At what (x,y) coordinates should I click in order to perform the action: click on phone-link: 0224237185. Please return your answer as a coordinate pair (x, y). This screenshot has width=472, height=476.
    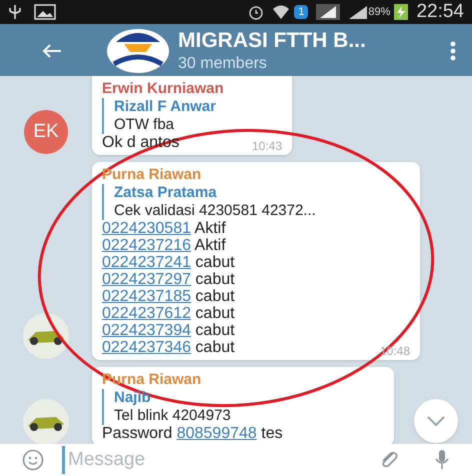
    Looking at the image, I should click on (146, 296).